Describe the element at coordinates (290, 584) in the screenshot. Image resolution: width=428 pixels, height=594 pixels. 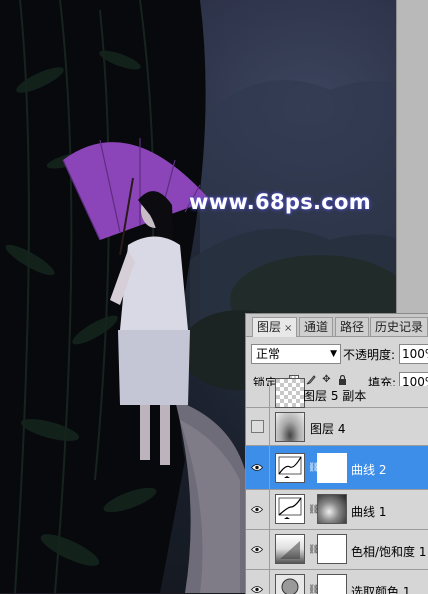
I see `selective-color-adjustment-icon` at that location.